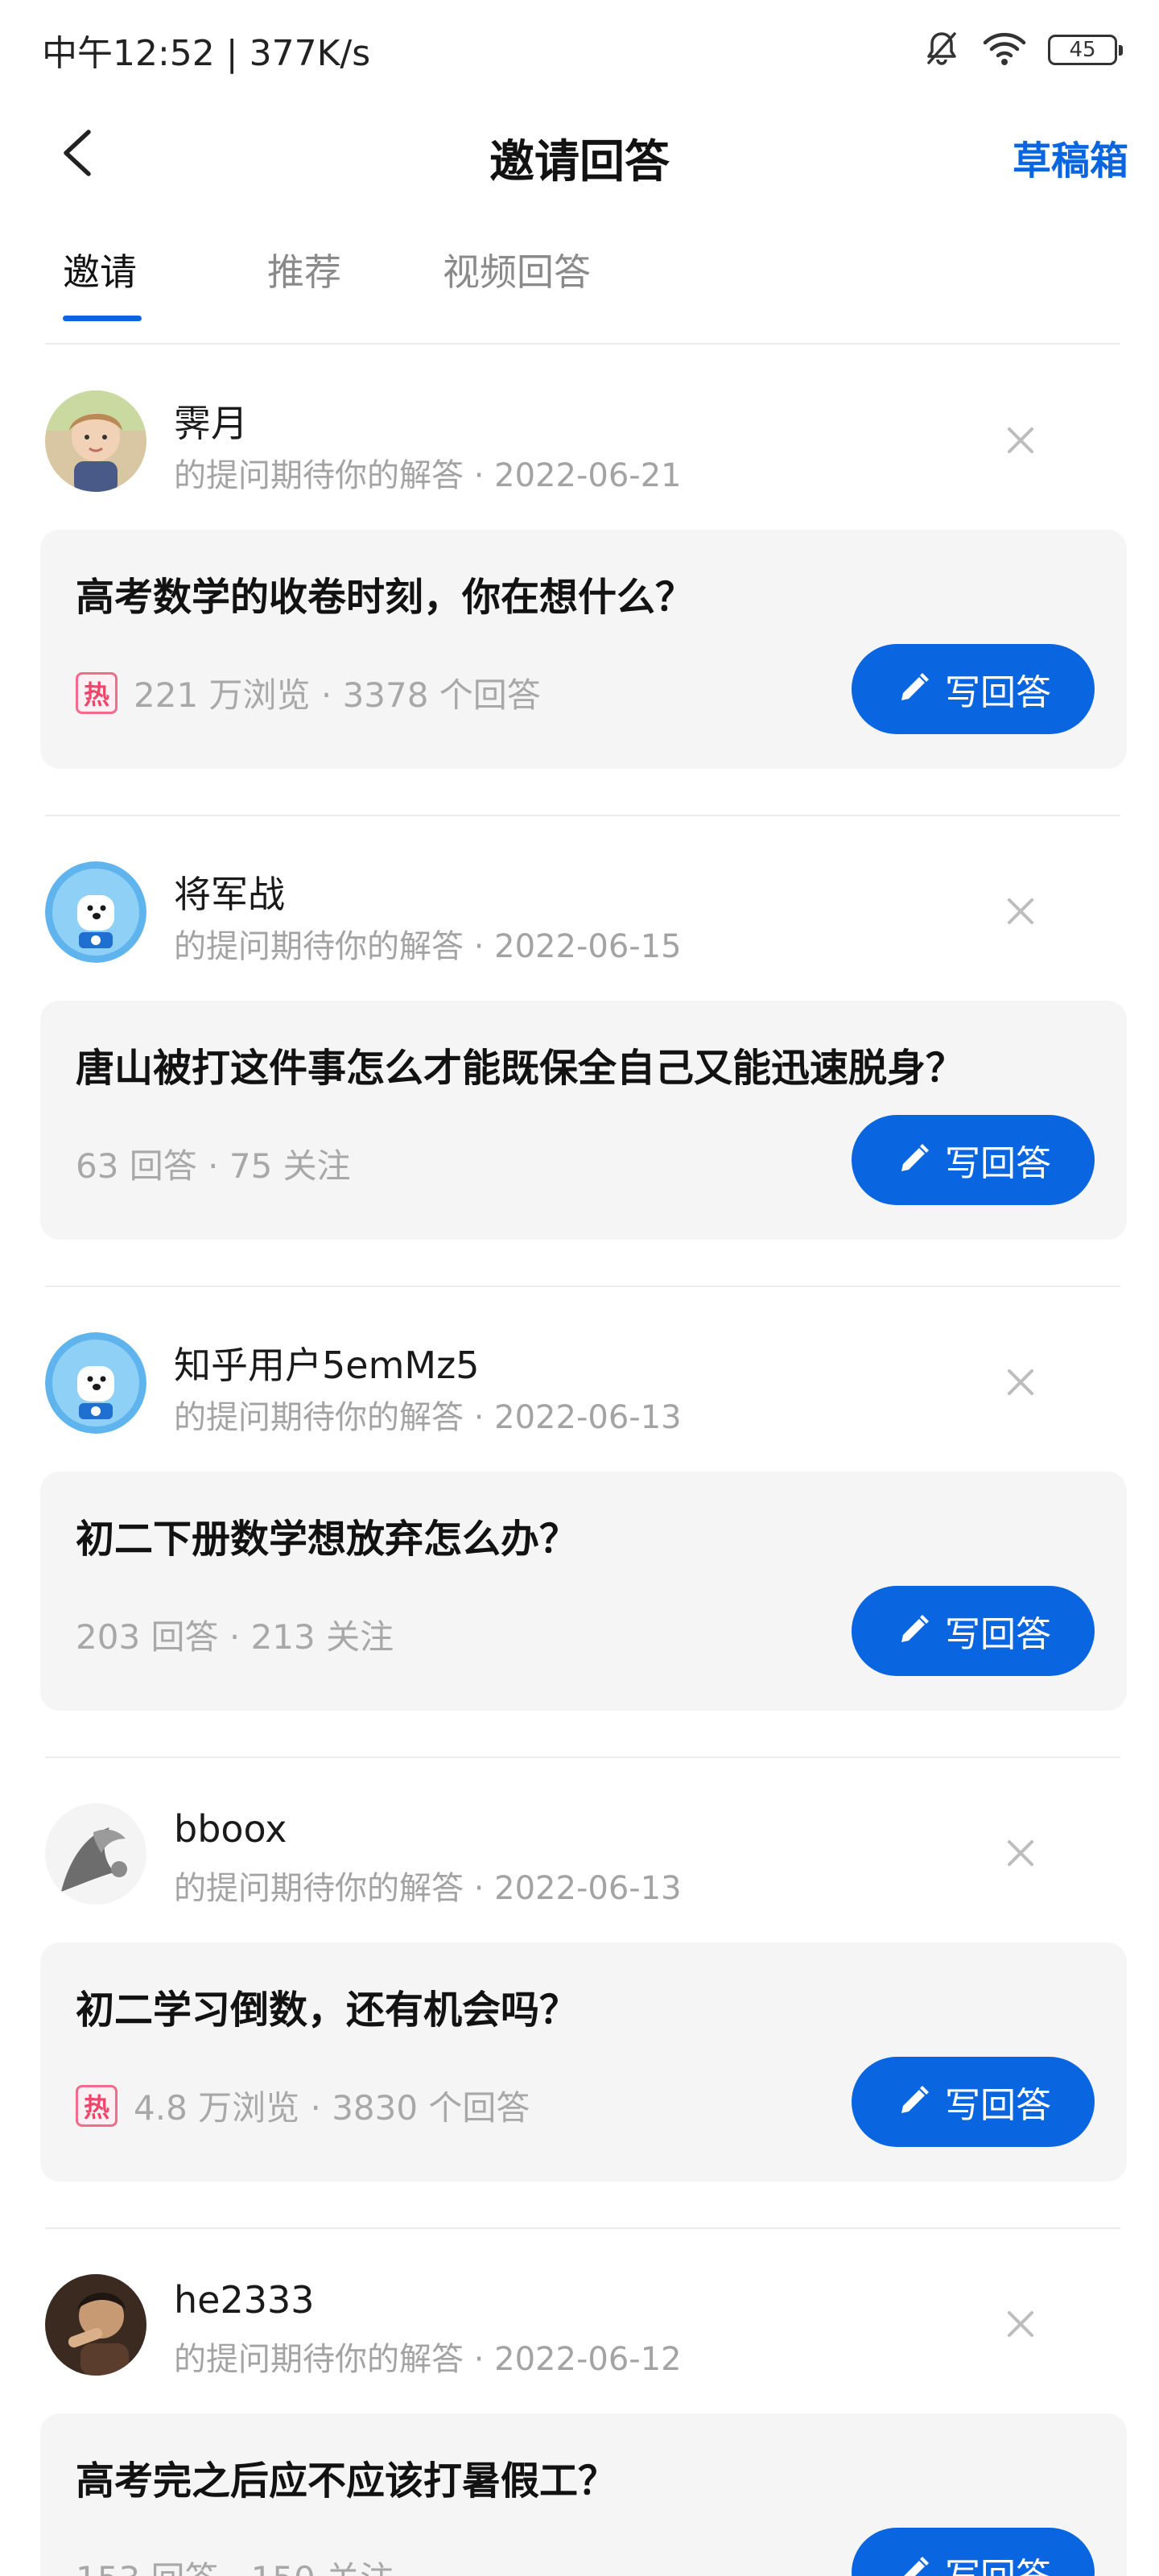 This screenshot has width=1159, height=2576. I want to click on inviter-name: bboox, so click(230, 1829).